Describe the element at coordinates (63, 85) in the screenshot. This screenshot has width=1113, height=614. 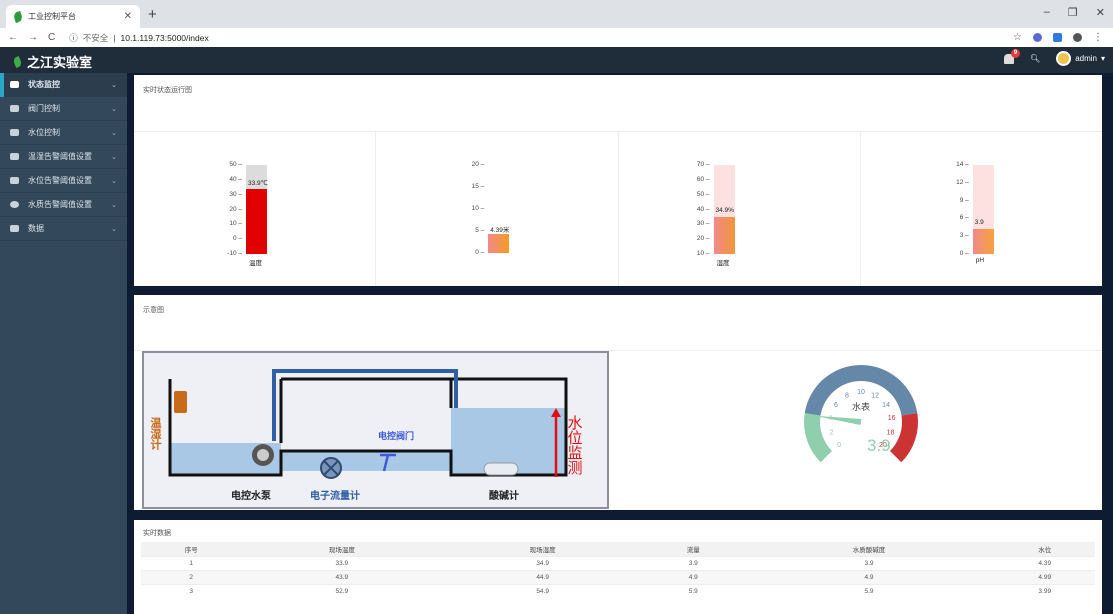
I see `sidebar-item-status: 状态监控 ⌄` at that location.